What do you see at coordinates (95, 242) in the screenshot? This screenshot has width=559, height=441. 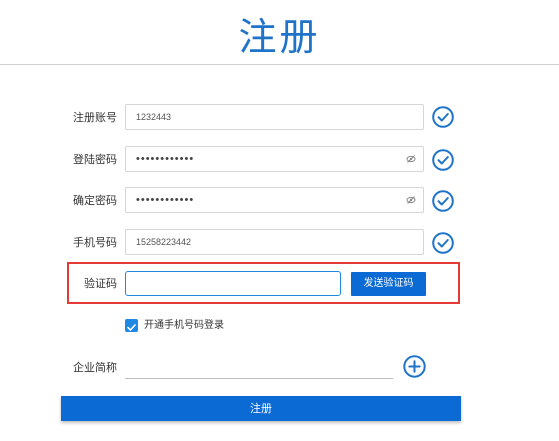 I see `phone-label: 手机号码` at bounding box center [95, 242].